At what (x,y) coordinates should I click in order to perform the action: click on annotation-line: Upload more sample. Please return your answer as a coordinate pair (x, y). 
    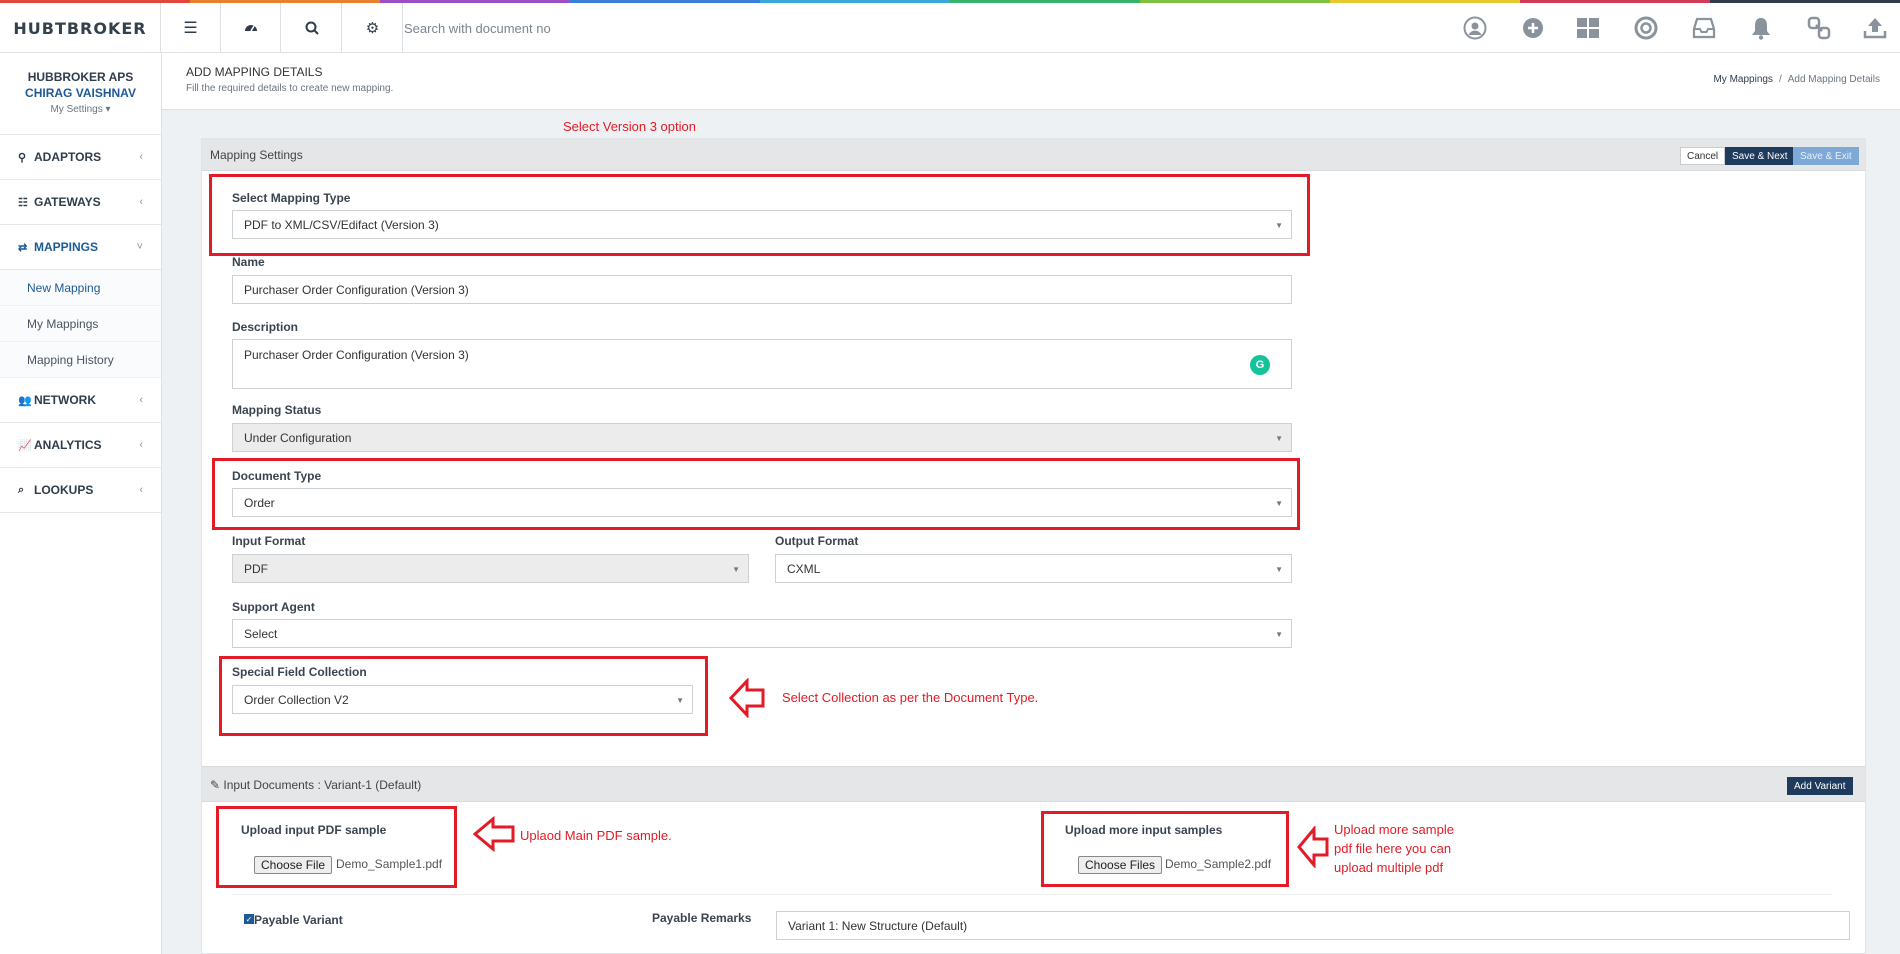
    Looking at the image, I should click on (1394, 829).